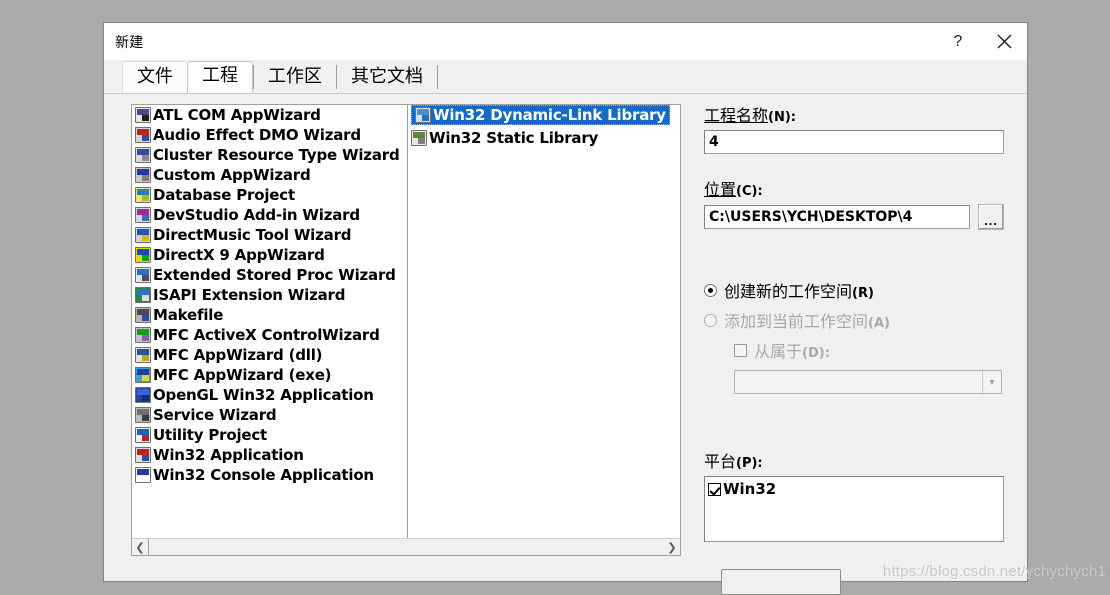 Image resolution: width=1110 pixels, height=595 pixels. Describe the element at coordinates (269, 455) in the screenshot. I see `list-item: Win32 Application` at that location.